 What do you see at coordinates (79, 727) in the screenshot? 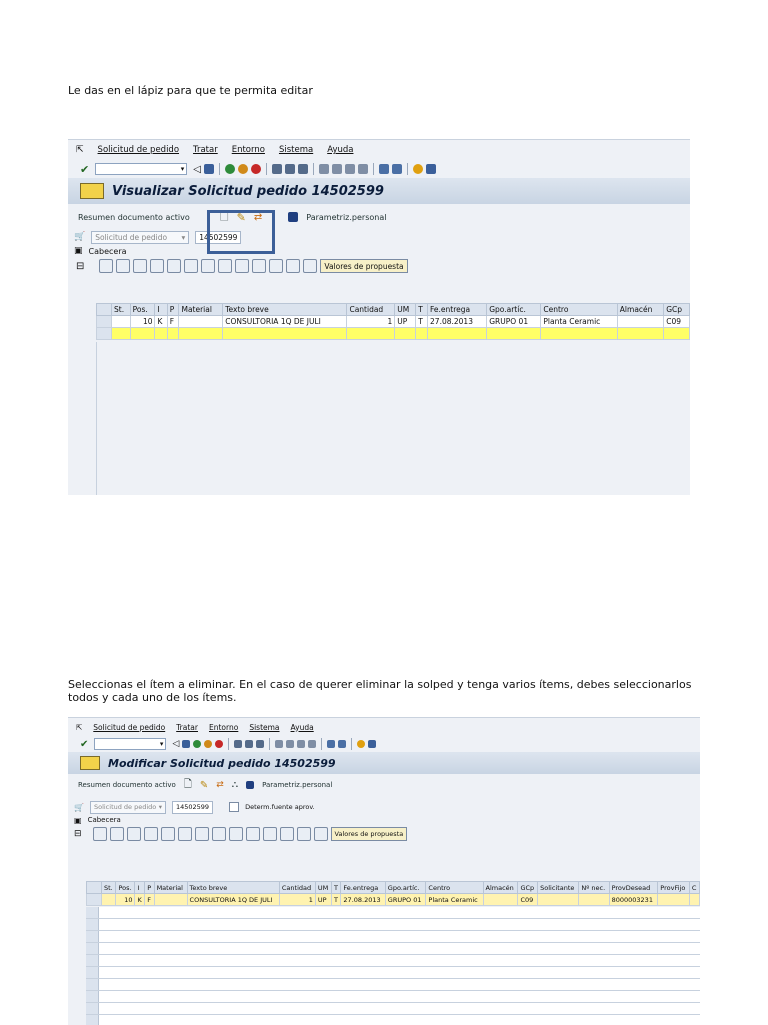
I see `menu-exit-icon-2: ⇱` at bounding box center [79, 727].